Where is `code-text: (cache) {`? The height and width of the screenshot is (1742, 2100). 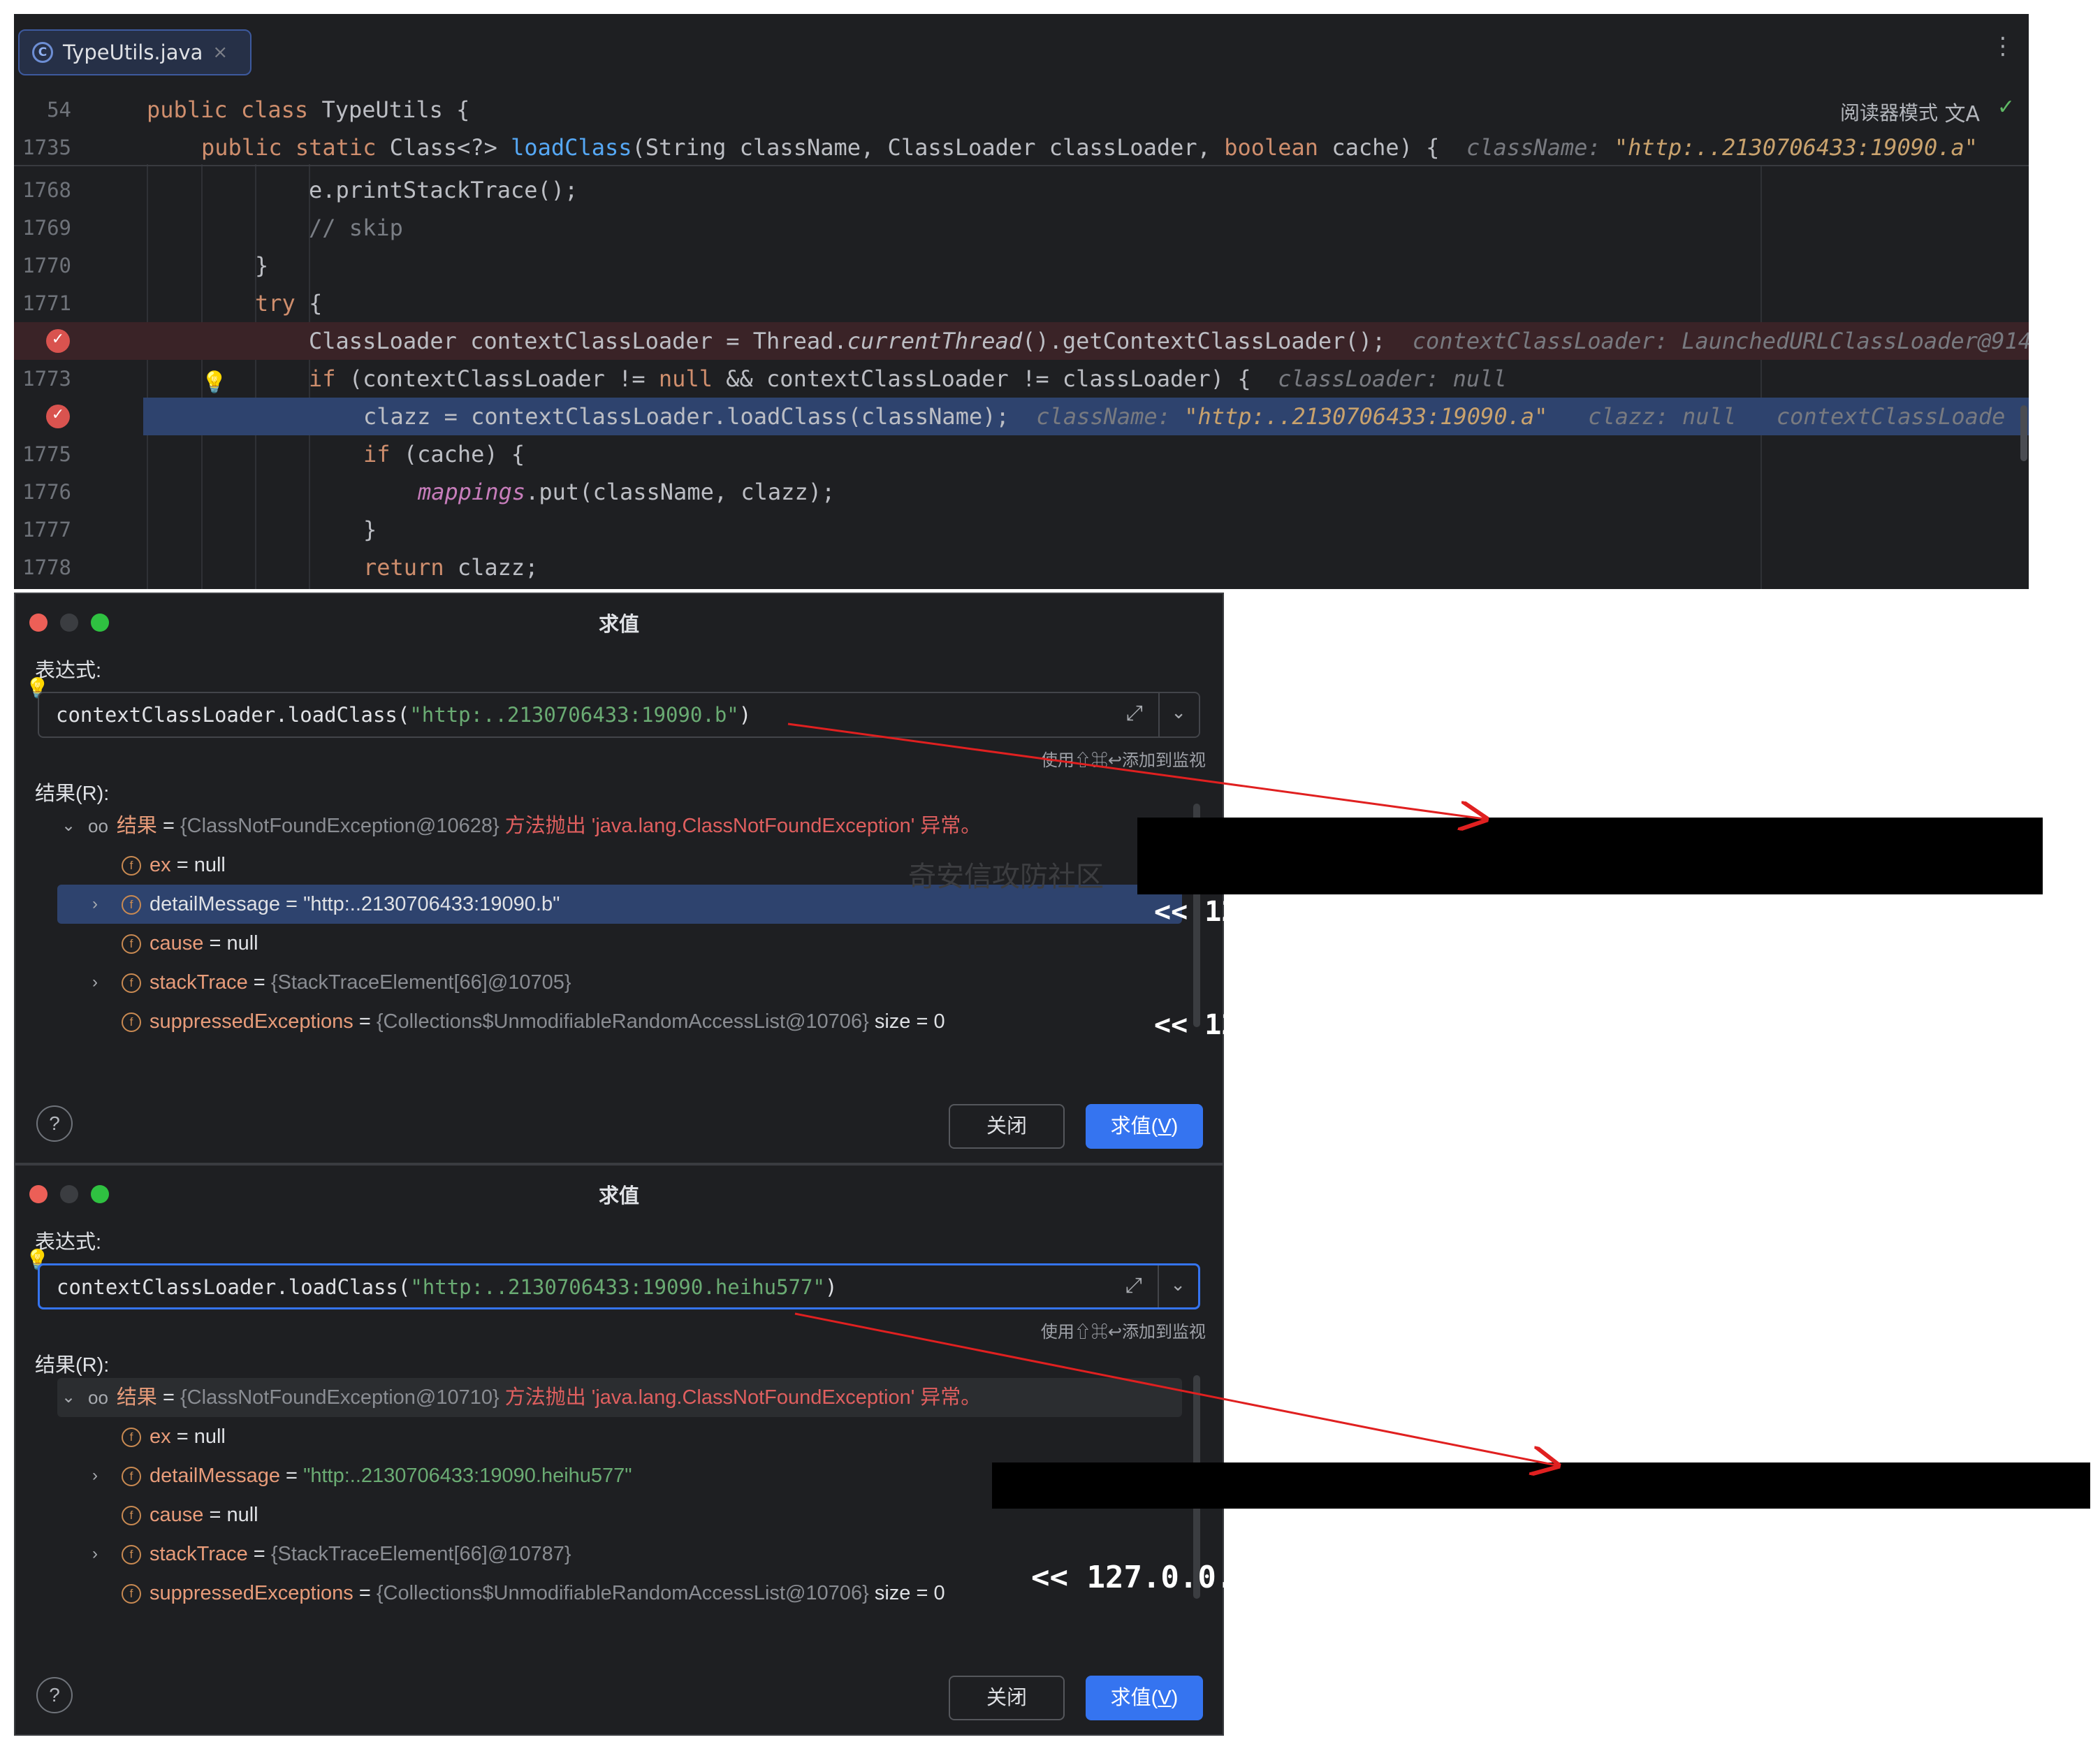
code-text: (cache) { is located at coordinates (458, 454).